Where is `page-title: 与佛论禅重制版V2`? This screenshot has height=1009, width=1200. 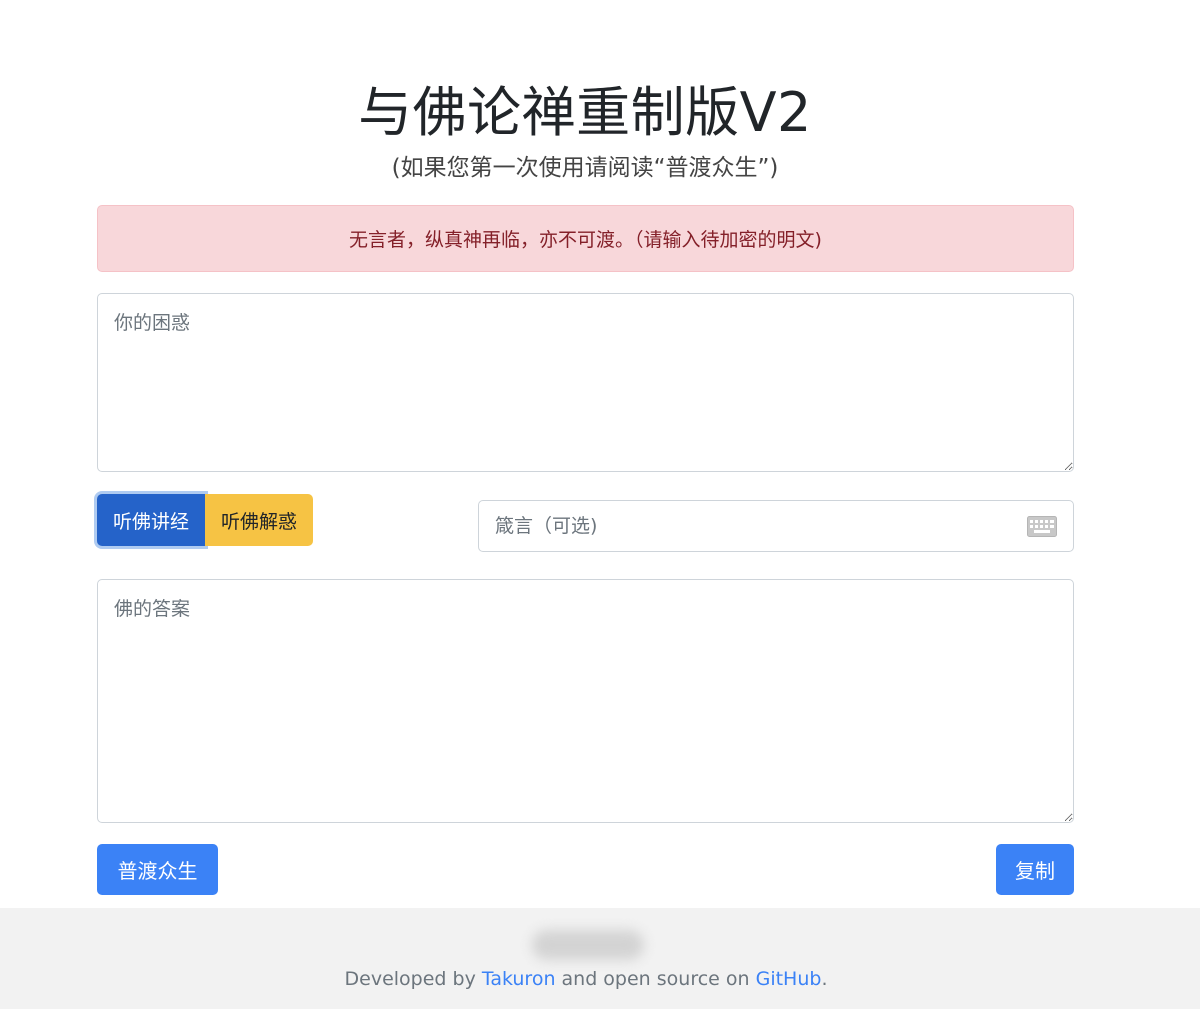 page-title: 与佛论禅重制版V2 is located at coordinates (585, 112).